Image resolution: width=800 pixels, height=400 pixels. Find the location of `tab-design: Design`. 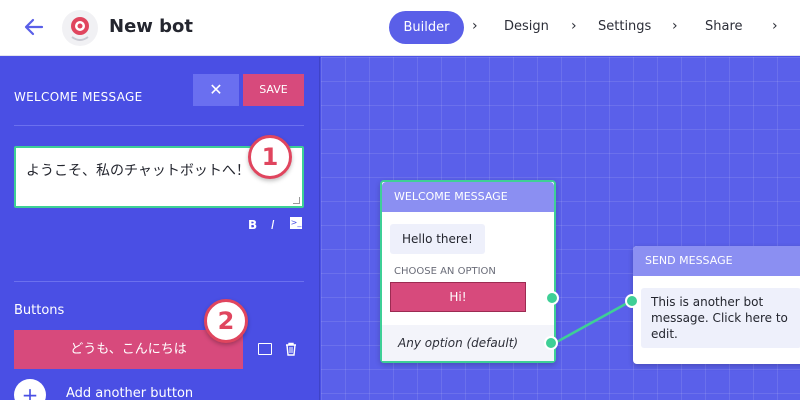

tab-design: Design is located at coordinates (526, 26).